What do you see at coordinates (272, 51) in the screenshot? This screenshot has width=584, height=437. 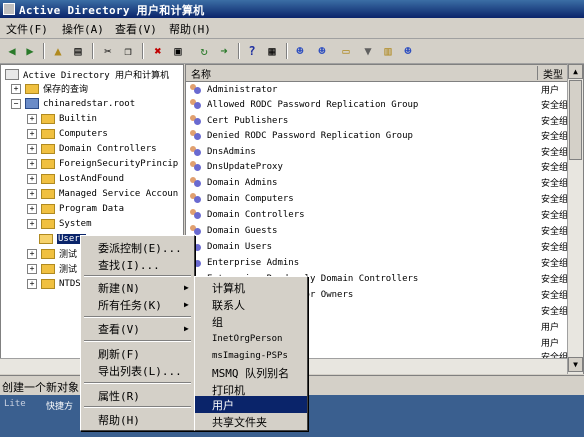 I see `console-icon: ▦` at bounding box center [272, 51].